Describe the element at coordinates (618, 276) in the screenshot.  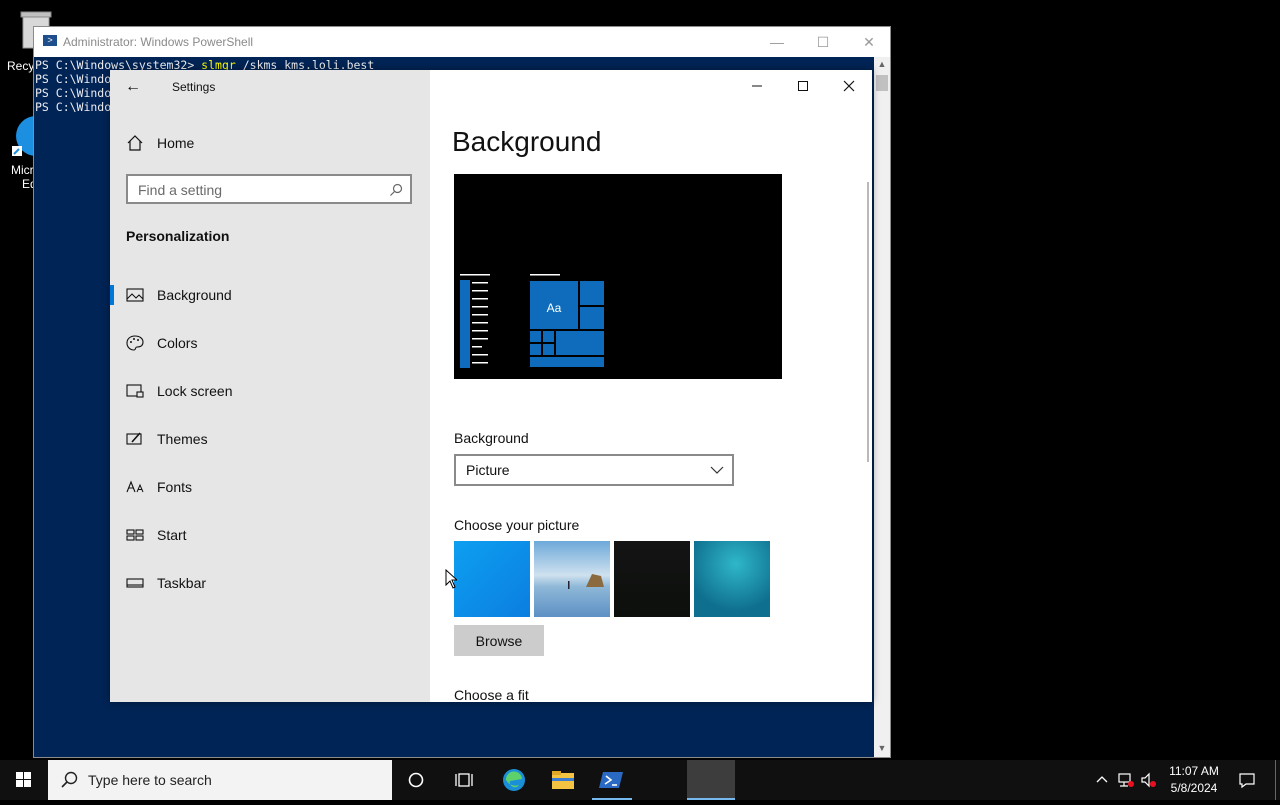
I see `desktop-preview: Aa` at that location.